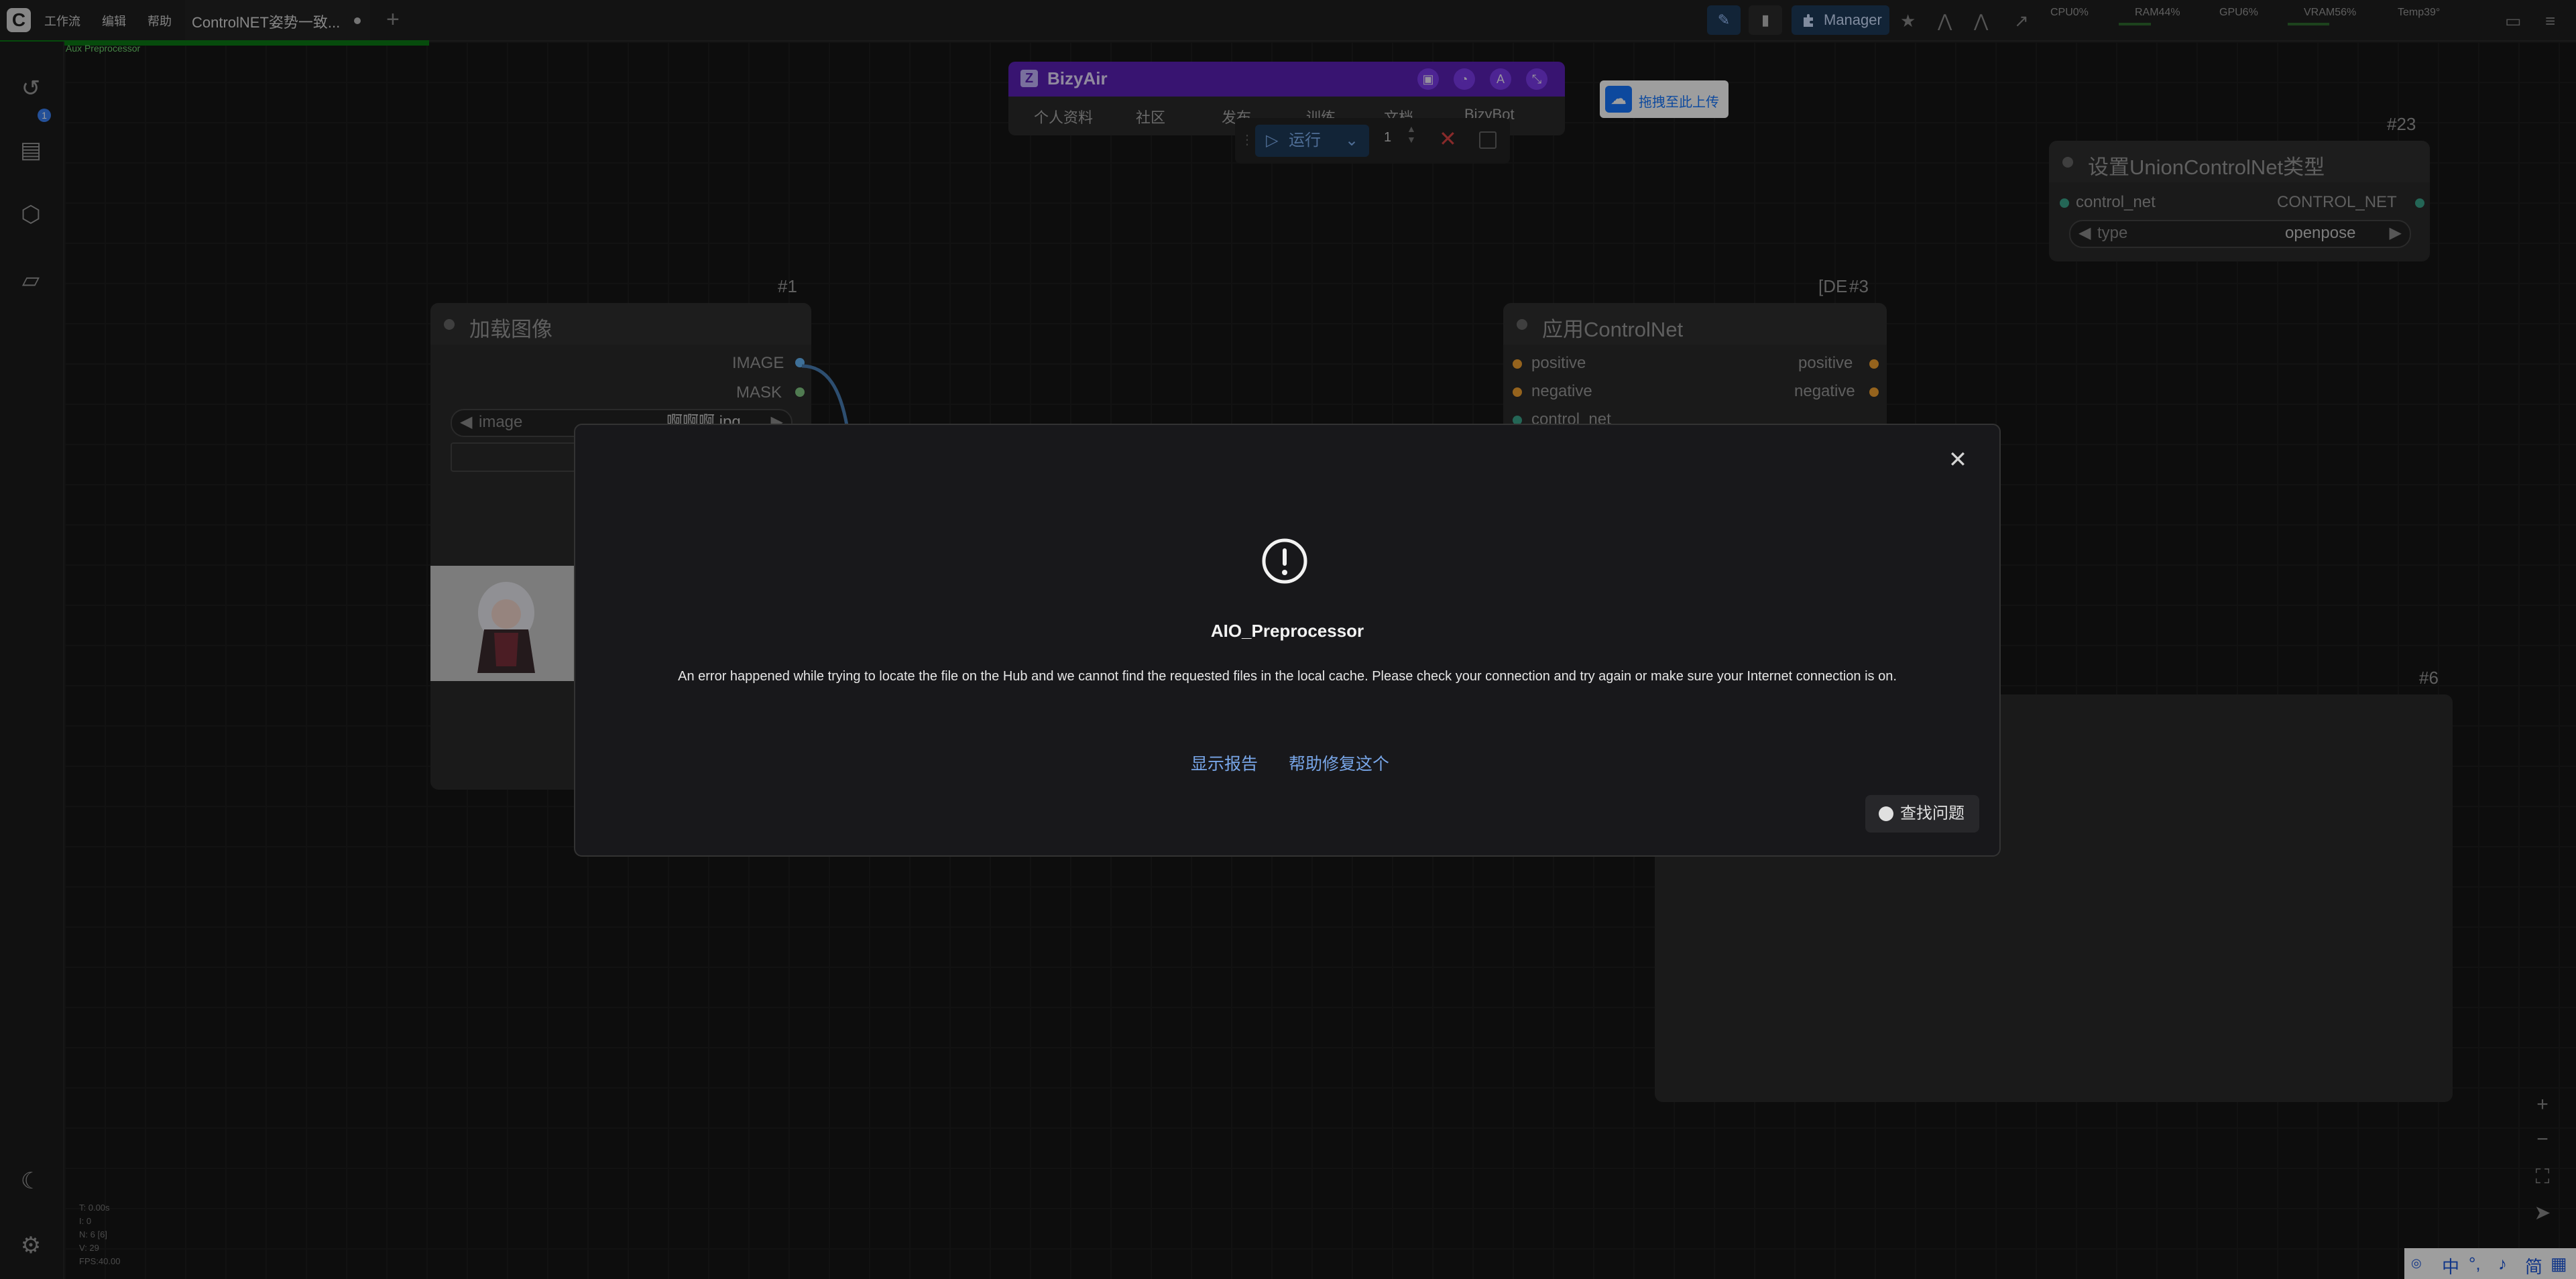 The image size is (2576, 1279). I want to click on show-report-link: 显示报告, so click(1224, 763).